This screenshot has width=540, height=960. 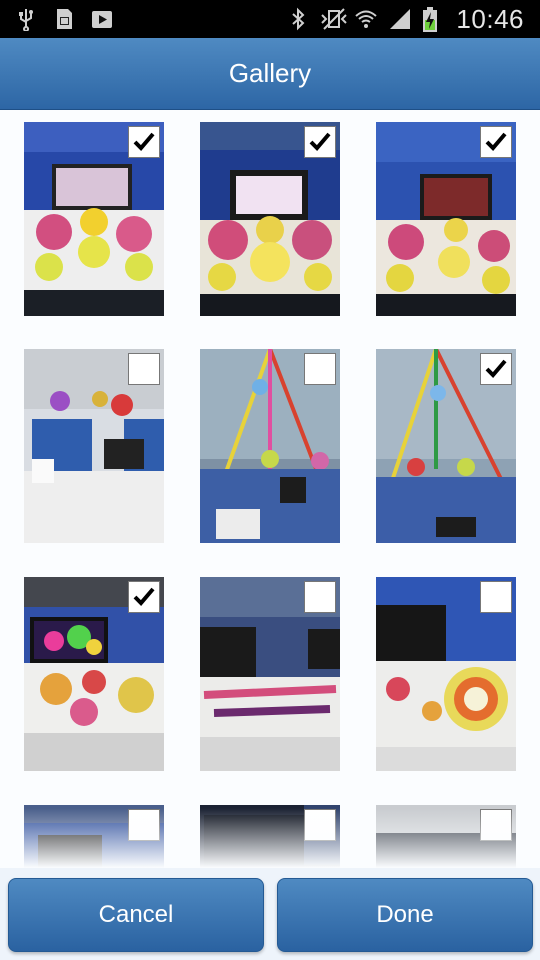 What do you see at coordinates (490, 18) in the screenshot?
I see `status-clock: 10:46` at bounding box center [490, 18].